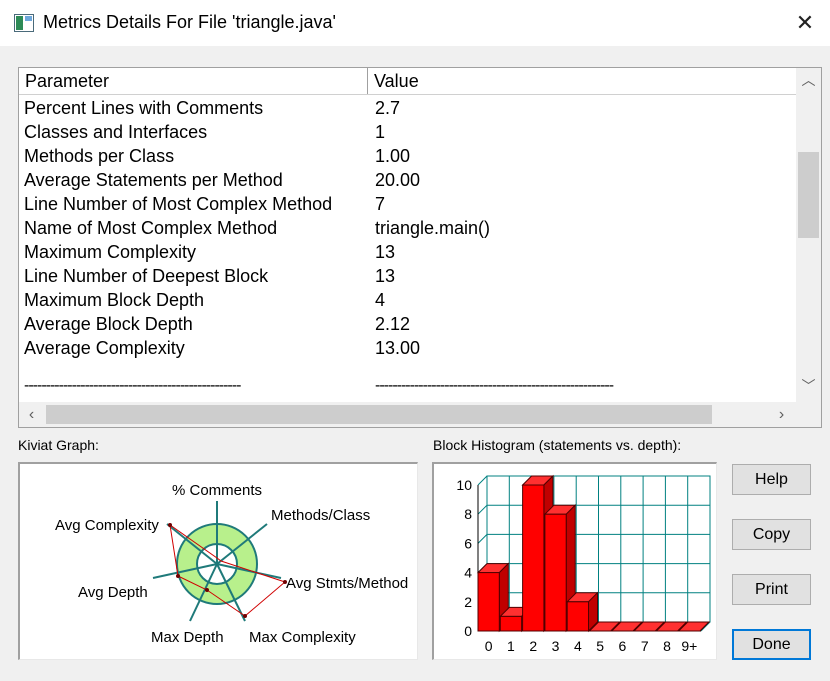 The image size is (830, 681). What do you see at coordinates (151, 228) in the screenshot?
I see `row-parameter: Name of Most Complex Method` at bounding box center [151, 228].